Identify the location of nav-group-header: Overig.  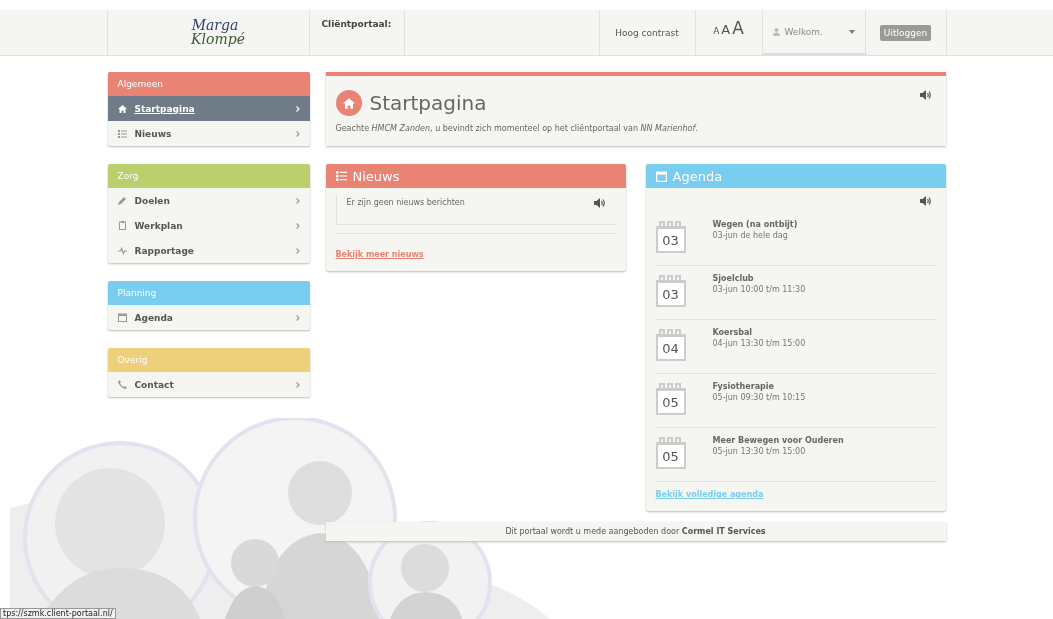
(208, 360).